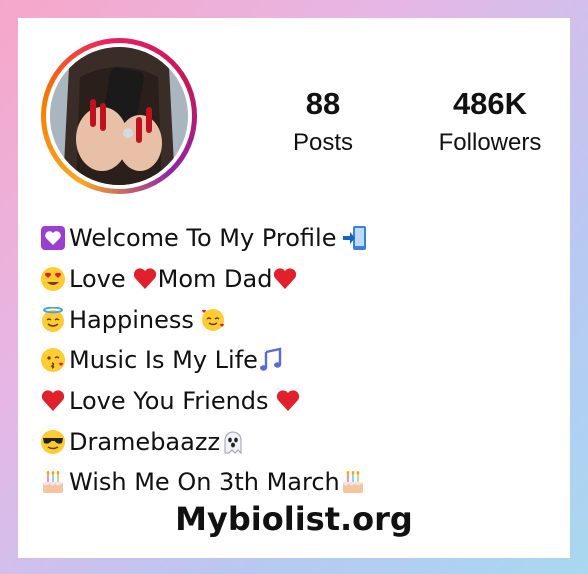 The width and height of the screenshot is (588, 574). I want to click on bio-text: Music Is My Life, so click(163, 360).